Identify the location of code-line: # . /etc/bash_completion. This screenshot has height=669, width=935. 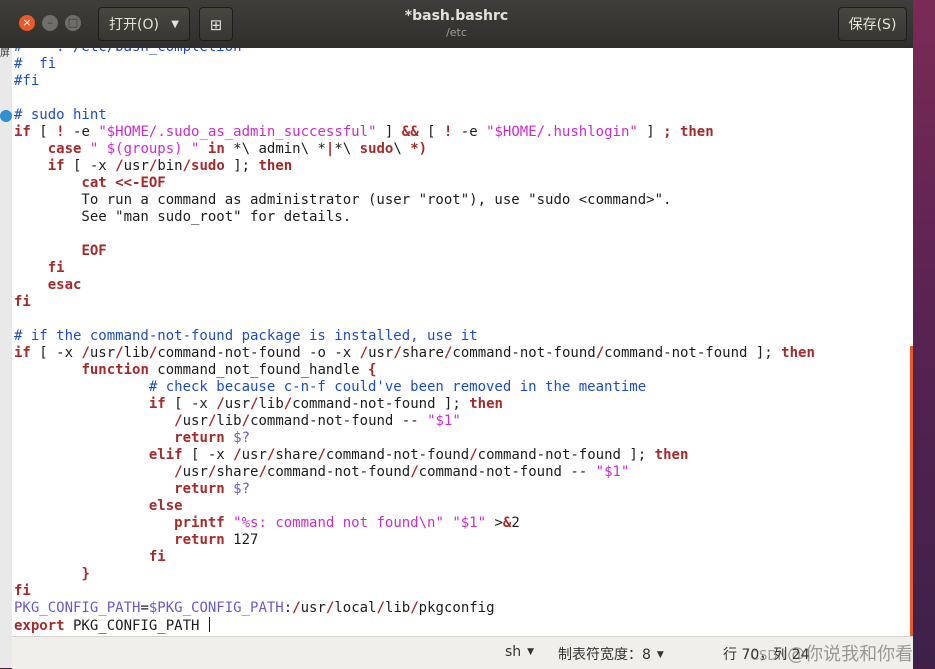
(414, 52).